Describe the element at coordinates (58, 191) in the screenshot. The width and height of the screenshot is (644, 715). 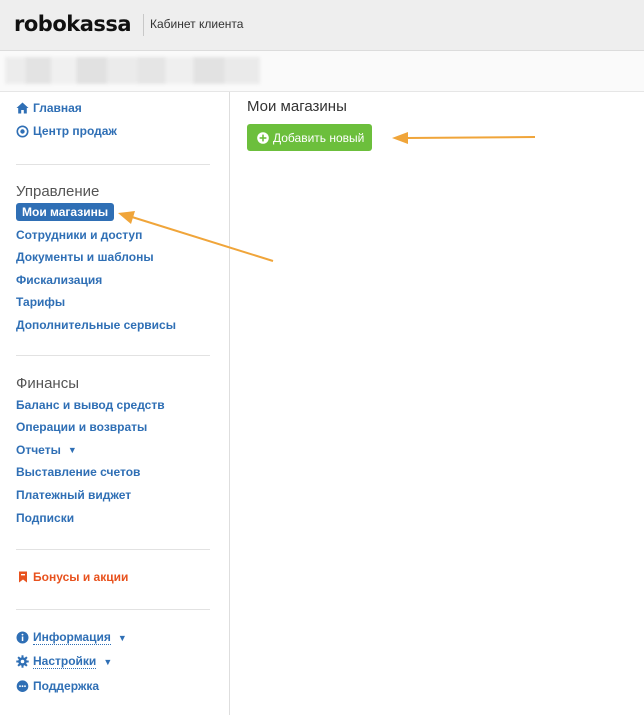
I see `section-title-management: Управление` at that location.